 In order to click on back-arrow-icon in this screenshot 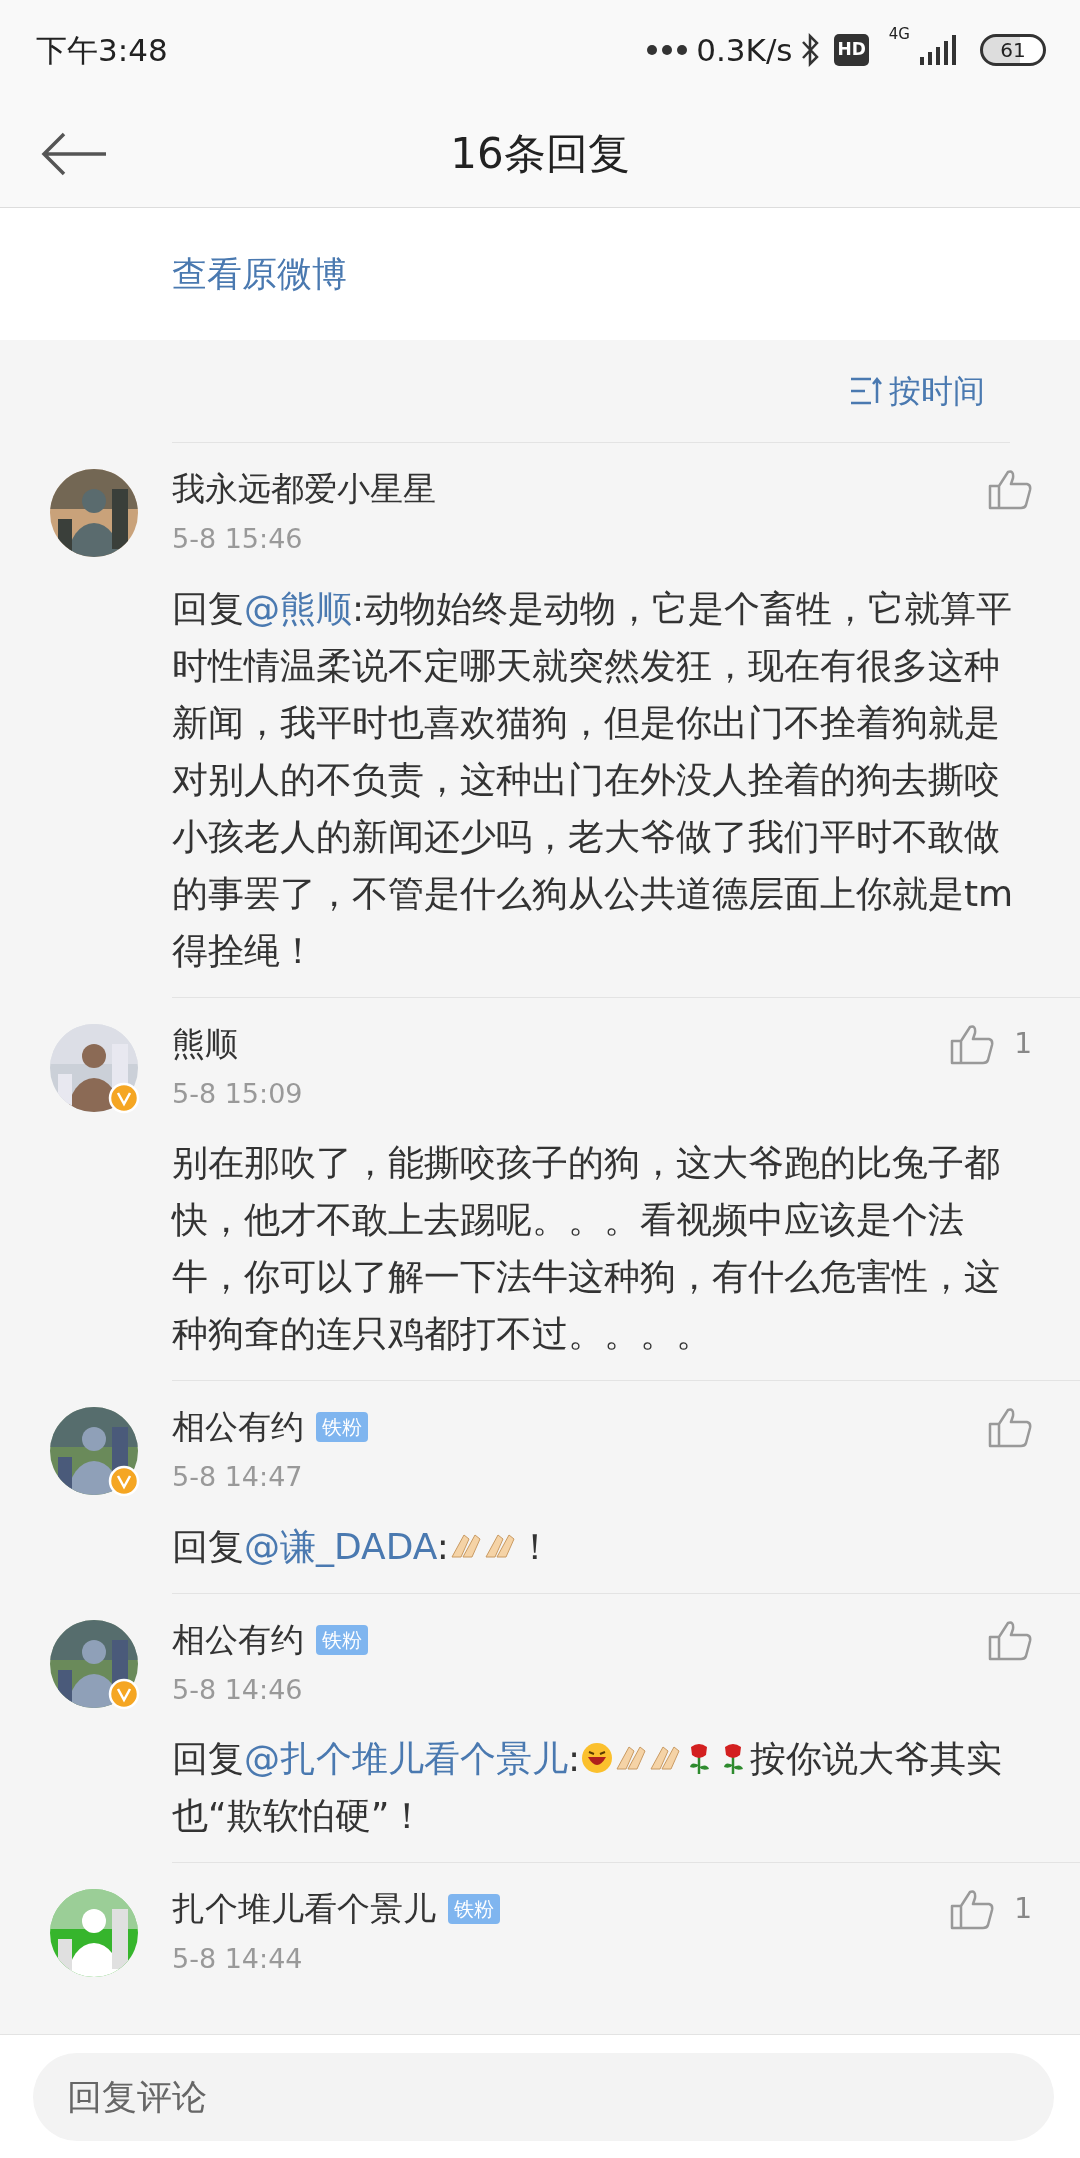, I will do `click(74, 154)`.